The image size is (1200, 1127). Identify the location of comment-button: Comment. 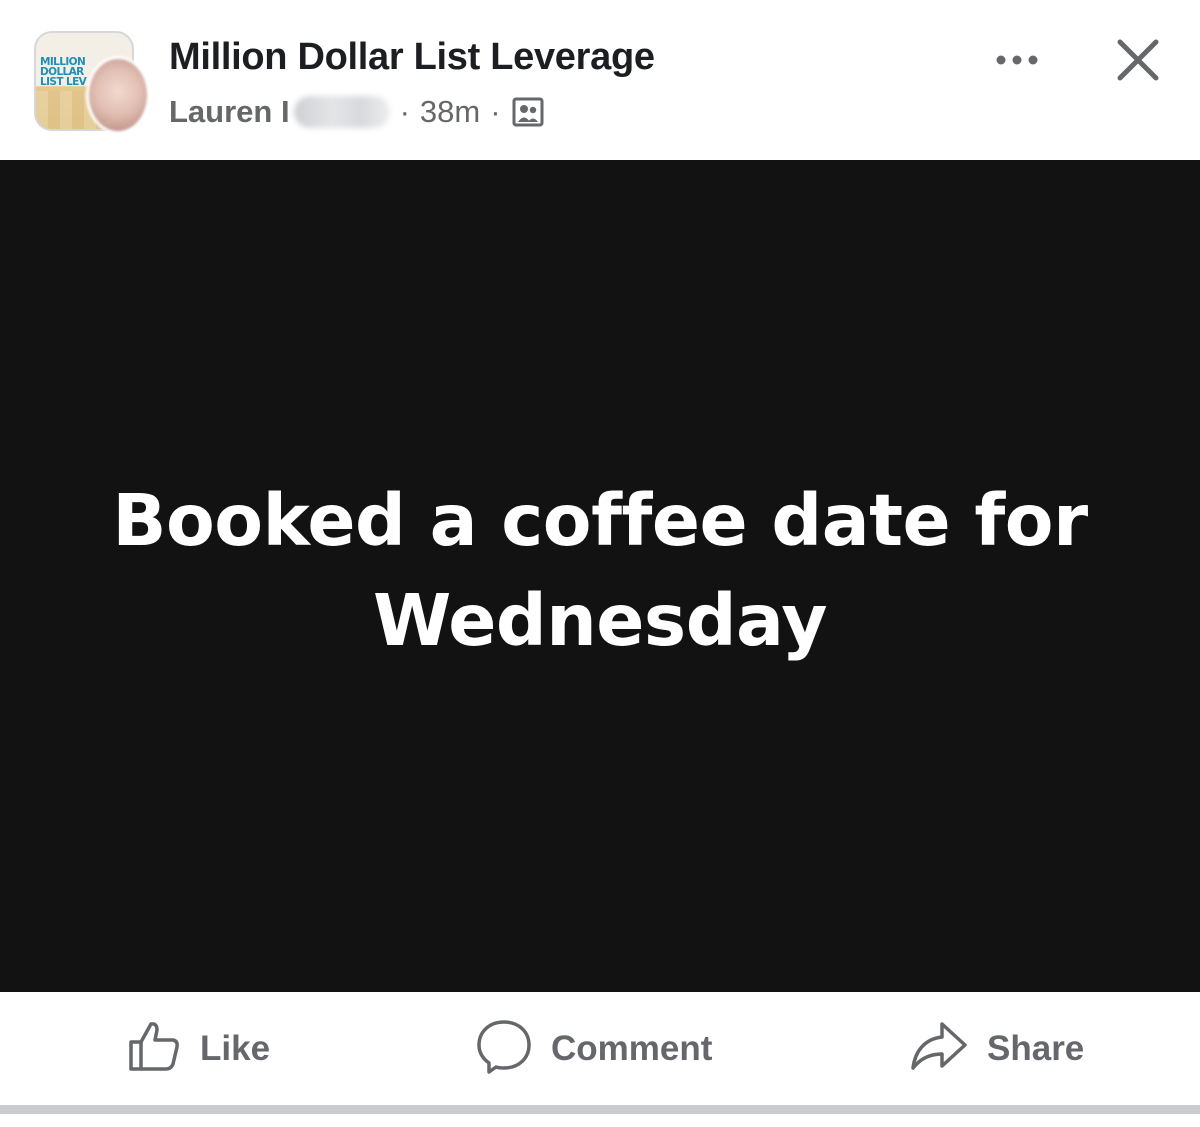
(593, 1048).